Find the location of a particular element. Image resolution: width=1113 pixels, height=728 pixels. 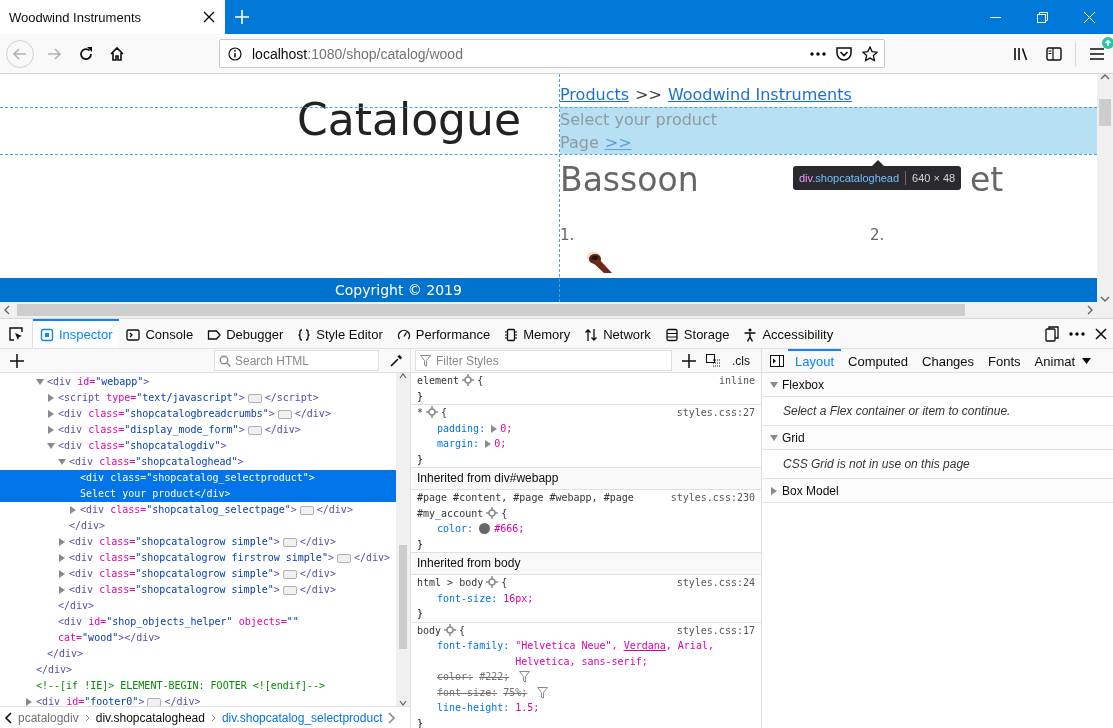

breadcrumb-item: pcatalogdiv is located at coordinates (48, 718).